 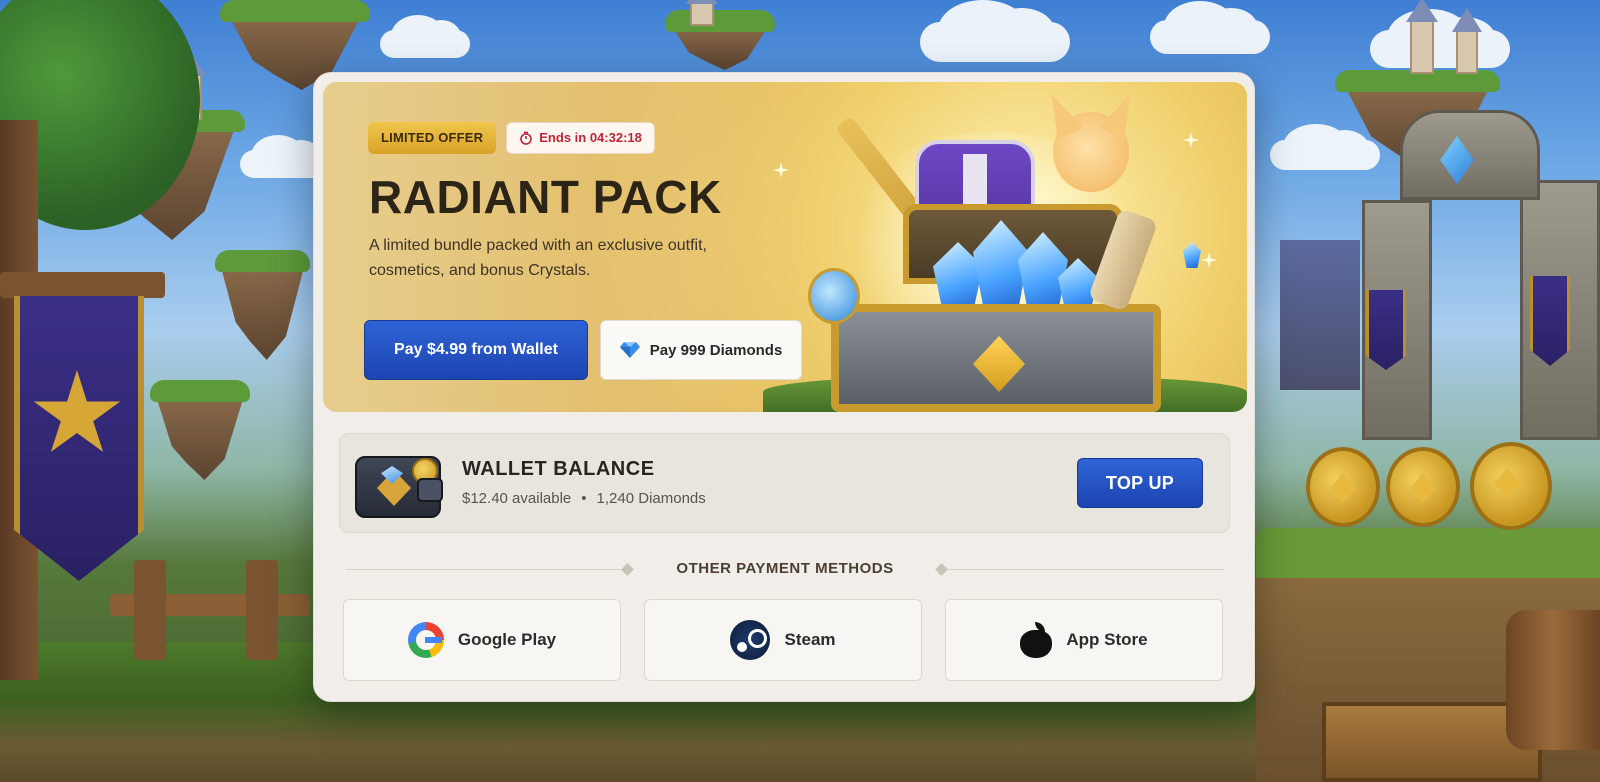 What do you see at coordinates (750, 640) in the screenshot?
I see `steam-icon` at bounding box center [750, 640].